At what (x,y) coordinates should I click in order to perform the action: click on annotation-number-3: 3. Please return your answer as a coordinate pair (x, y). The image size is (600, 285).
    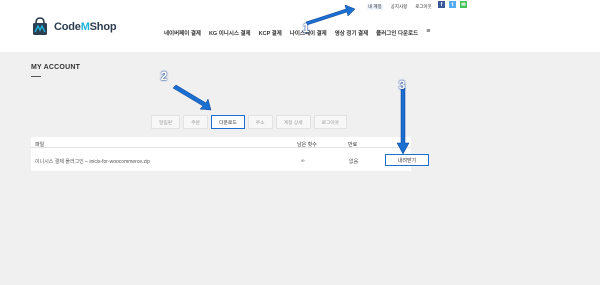
    Looking at the image, I should click on (402, 85).